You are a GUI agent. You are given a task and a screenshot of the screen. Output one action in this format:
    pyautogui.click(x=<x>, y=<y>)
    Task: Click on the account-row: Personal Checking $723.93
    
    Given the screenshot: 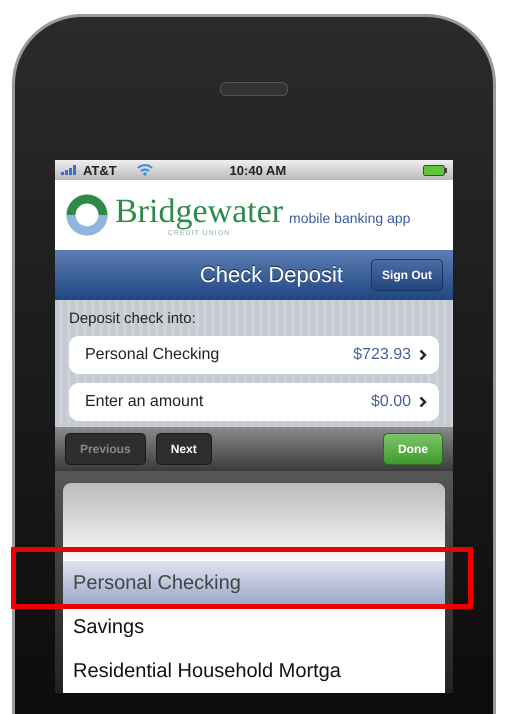 What is the action you would take?
    pyautogui.click(x=254, y=355)
    